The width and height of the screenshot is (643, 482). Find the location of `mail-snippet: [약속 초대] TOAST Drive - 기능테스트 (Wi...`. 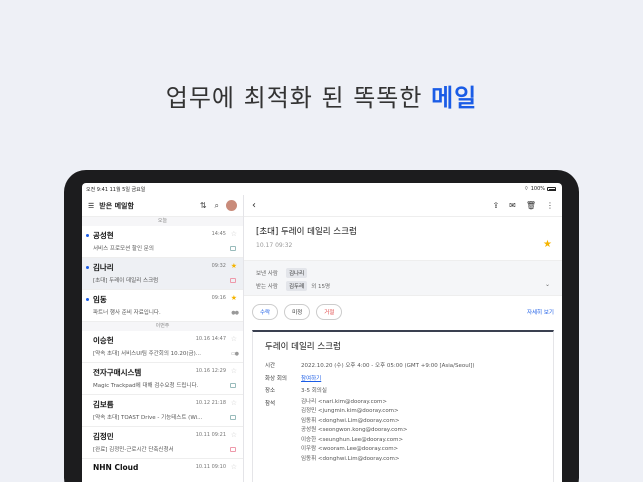

mail-snippet: [약속 초대] TOAST Drive - 기능테스트 (Wi... is located at coordinates (148, 418).